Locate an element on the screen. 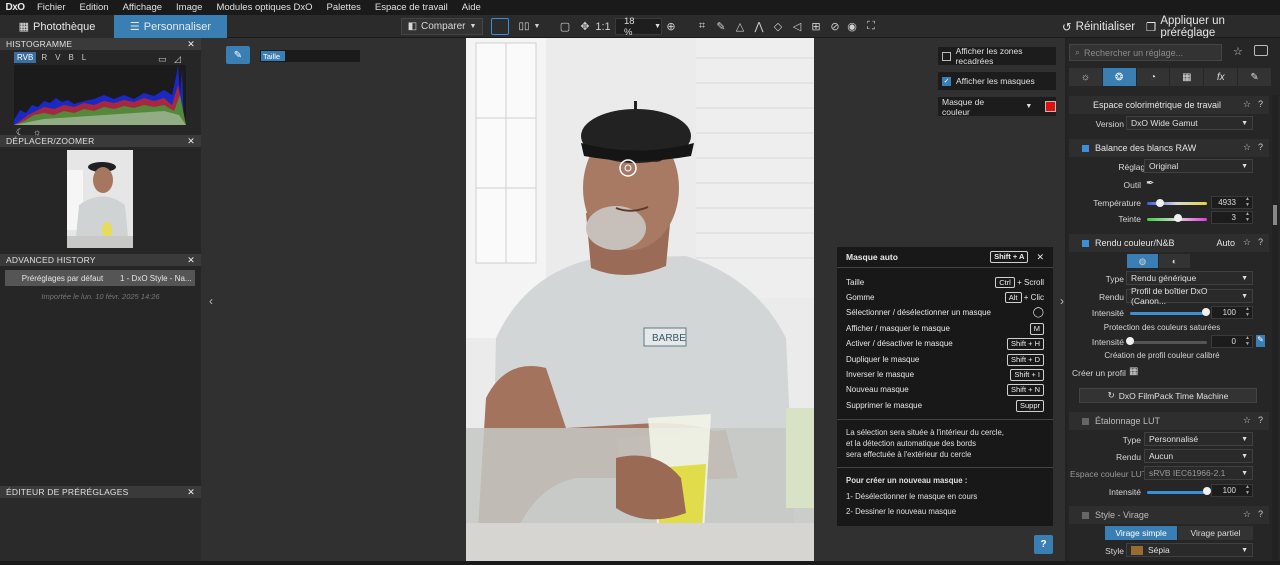 The width and height of the screenshot is (1280, 565). perspective-icon: ⋀ is located at coordinates (759, 26).